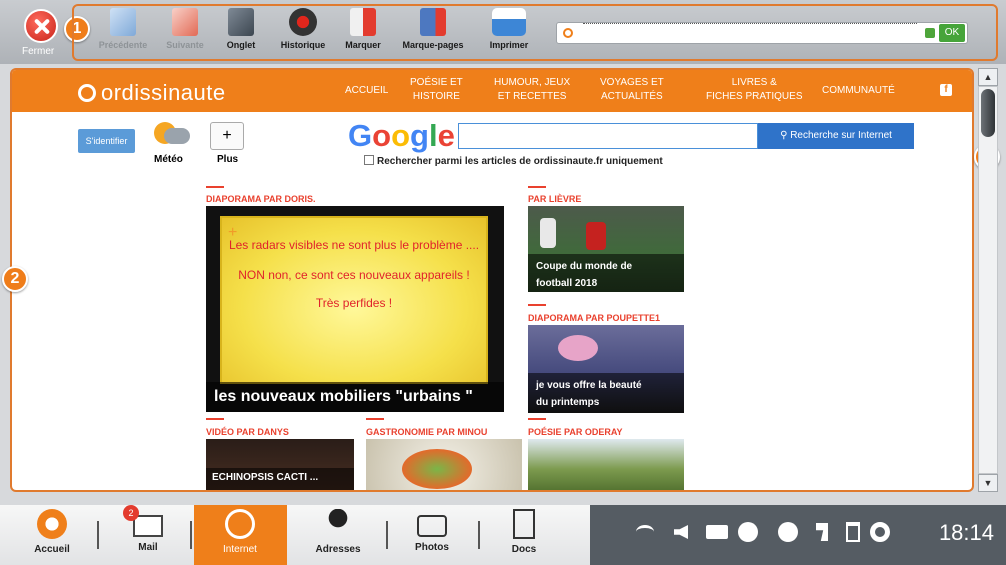  What do you see at coordinates (606, 369) in the screenshot?
I see `spring-card: je vous offre la beauté du printemps` at bounding box center [606, 369].